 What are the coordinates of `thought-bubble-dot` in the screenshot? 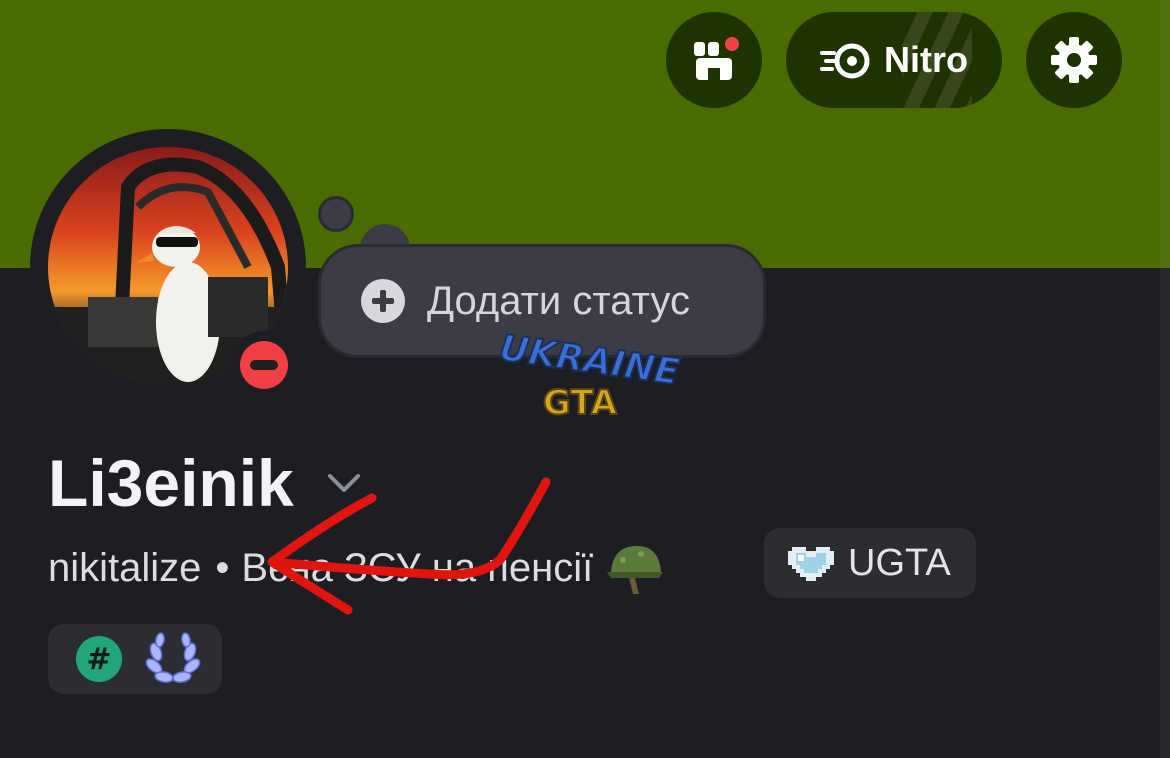 It's located at (336, 214).